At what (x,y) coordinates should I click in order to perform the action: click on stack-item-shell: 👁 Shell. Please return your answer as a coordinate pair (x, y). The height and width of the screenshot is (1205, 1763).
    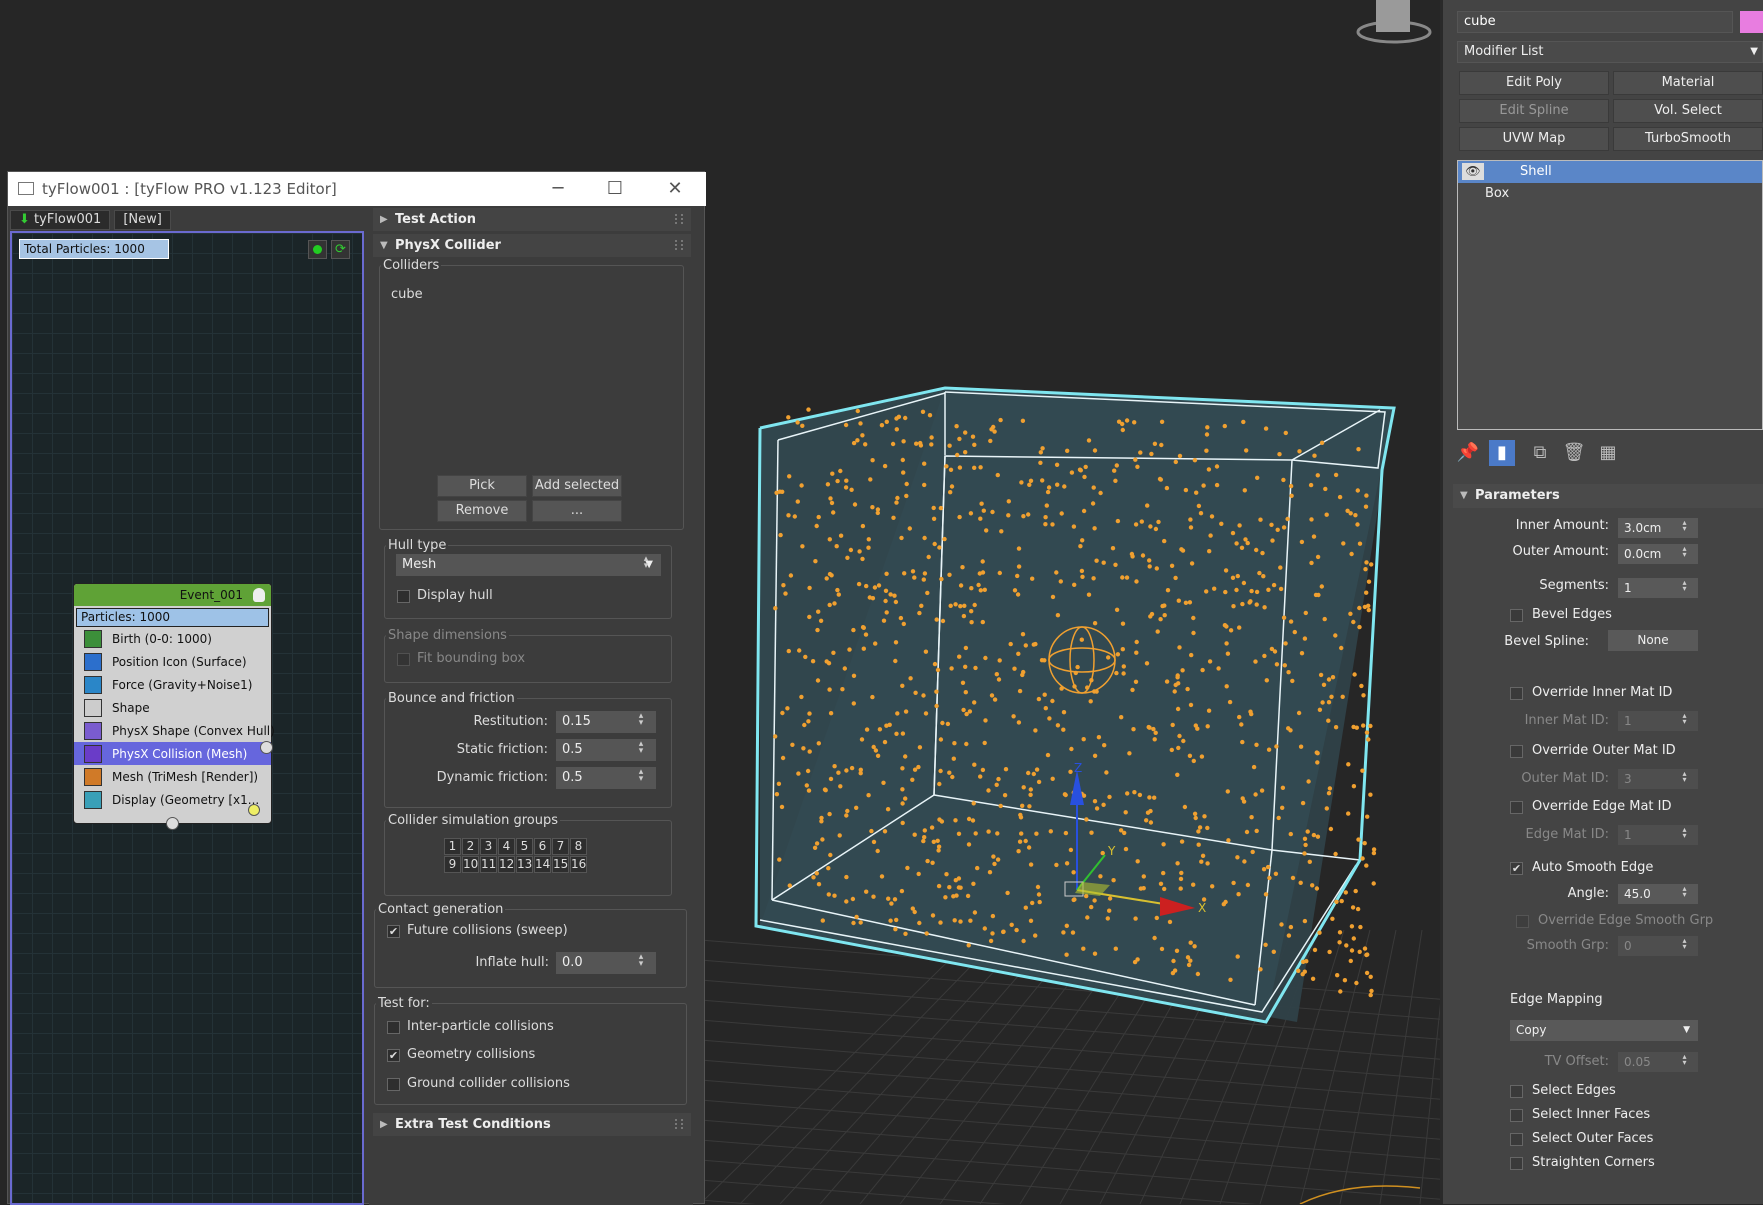
    Looking at the image, I should click on (1610, 172).